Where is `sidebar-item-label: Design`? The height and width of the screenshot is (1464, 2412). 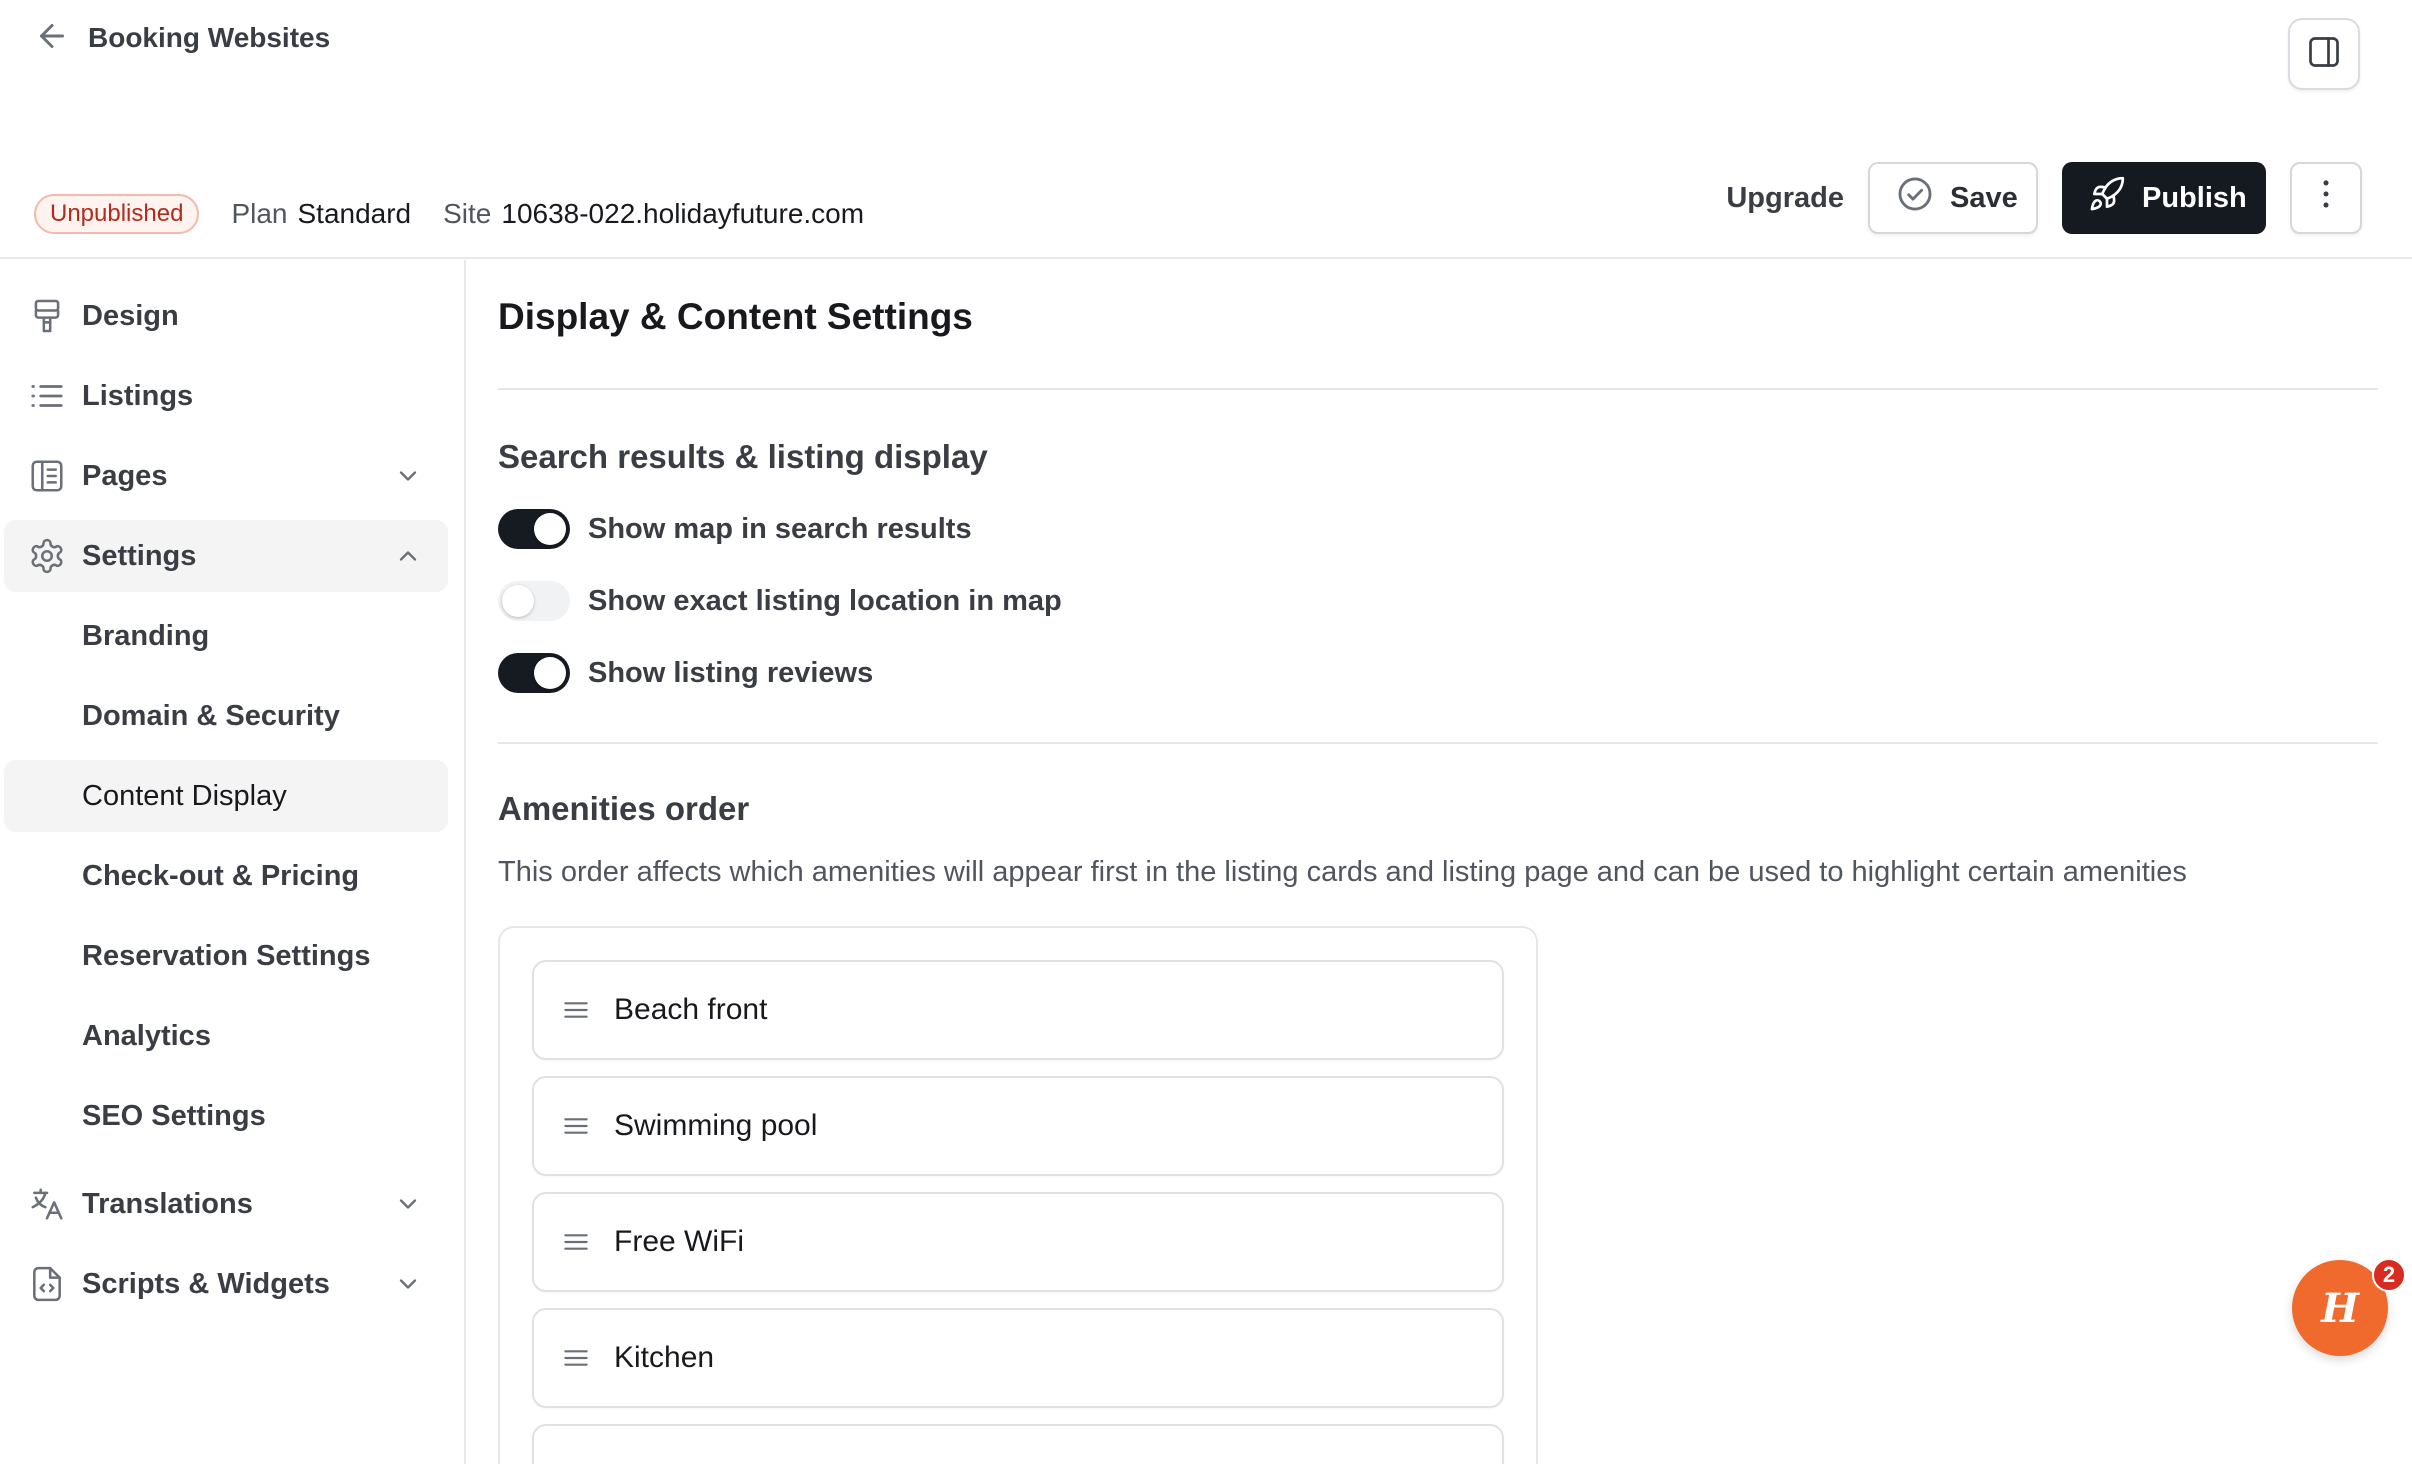
sidebar-item-label: Design is located at coordinates (130, 315).